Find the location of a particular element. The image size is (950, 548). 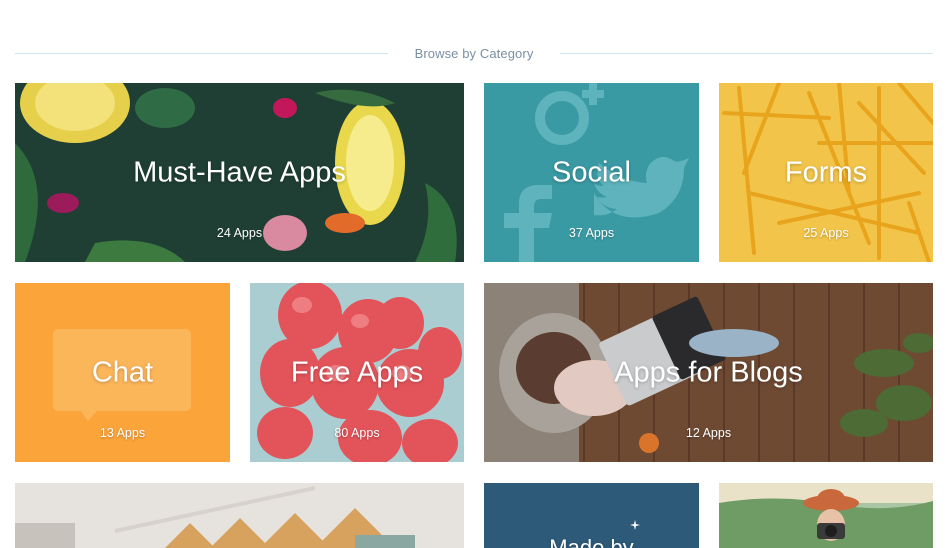

category-tile-social: Social 37 Apps is located at coordinates (591, 172).